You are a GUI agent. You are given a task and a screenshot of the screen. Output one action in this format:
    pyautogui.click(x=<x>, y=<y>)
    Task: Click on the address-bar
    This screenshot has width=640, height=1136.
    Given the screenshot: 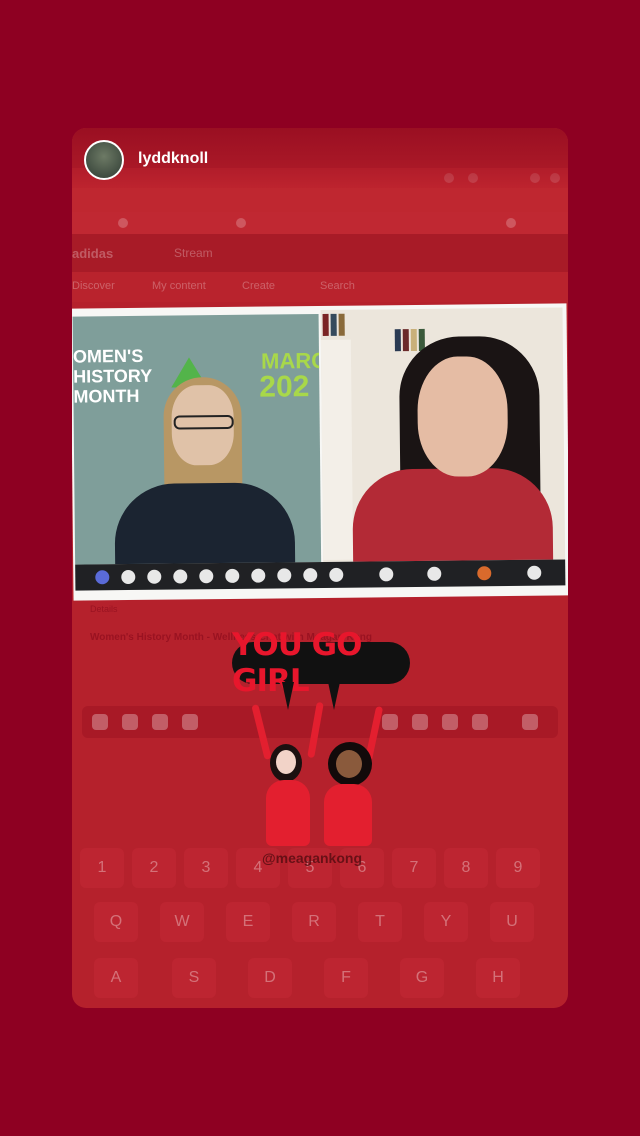 What is the action you would take?
    pyautogui.click(x=320, y=200)
    